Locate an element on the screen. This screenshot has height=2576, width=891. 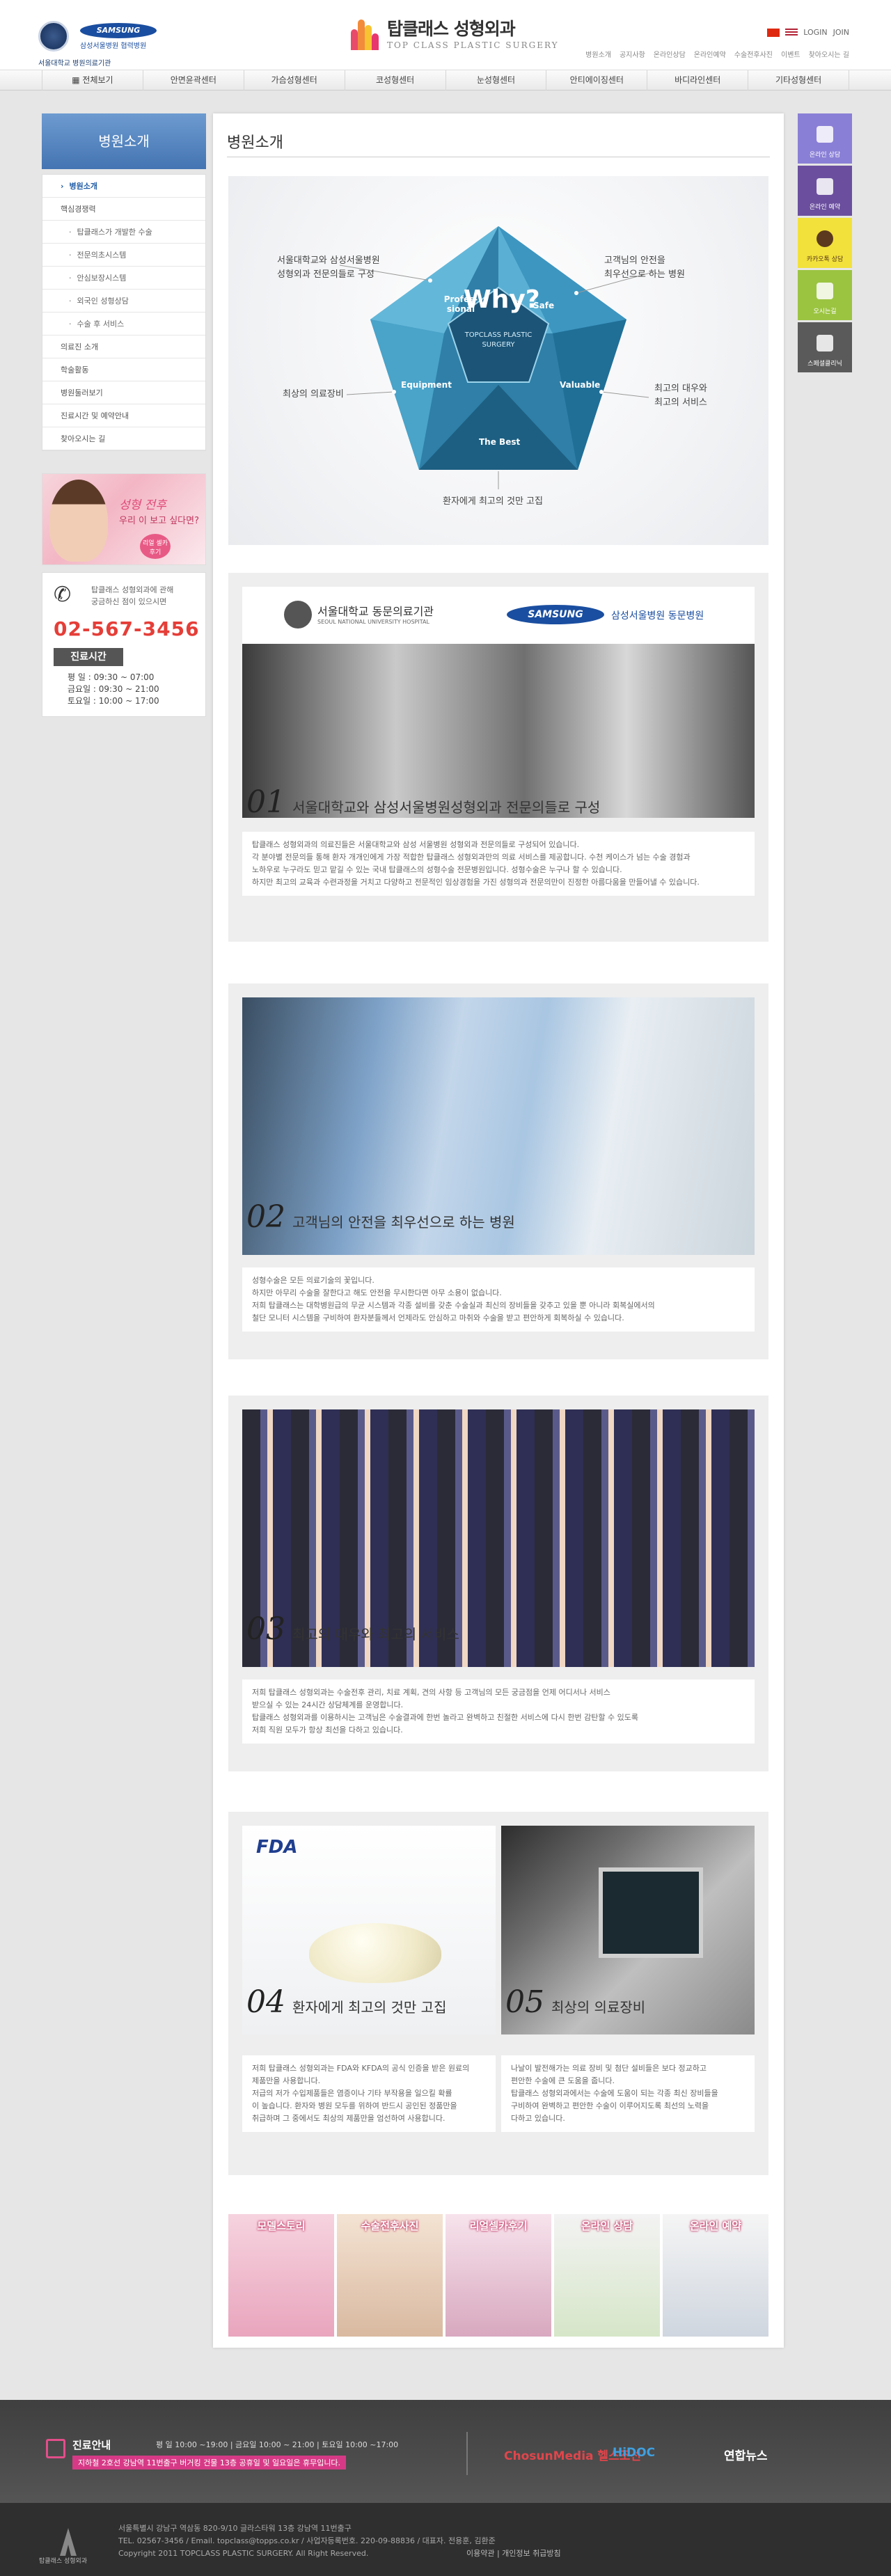
grid-icon: ▦ is located at coordinates (77, 80).